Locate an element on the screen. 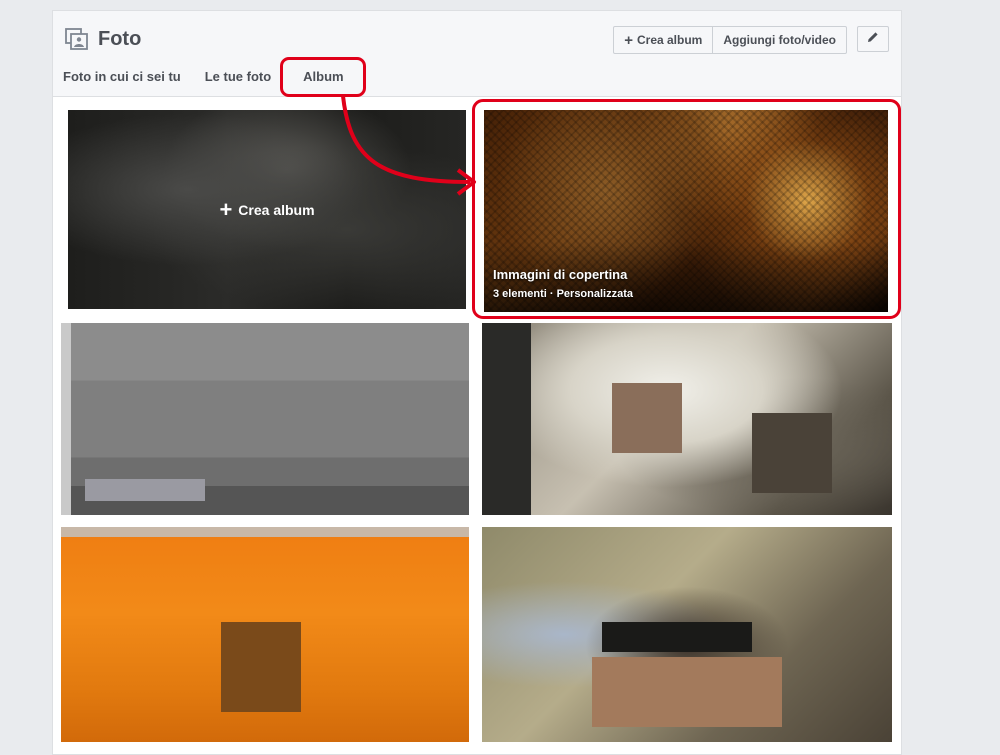  create-album-tile: + Crea album is located at coordinates (267, 209).